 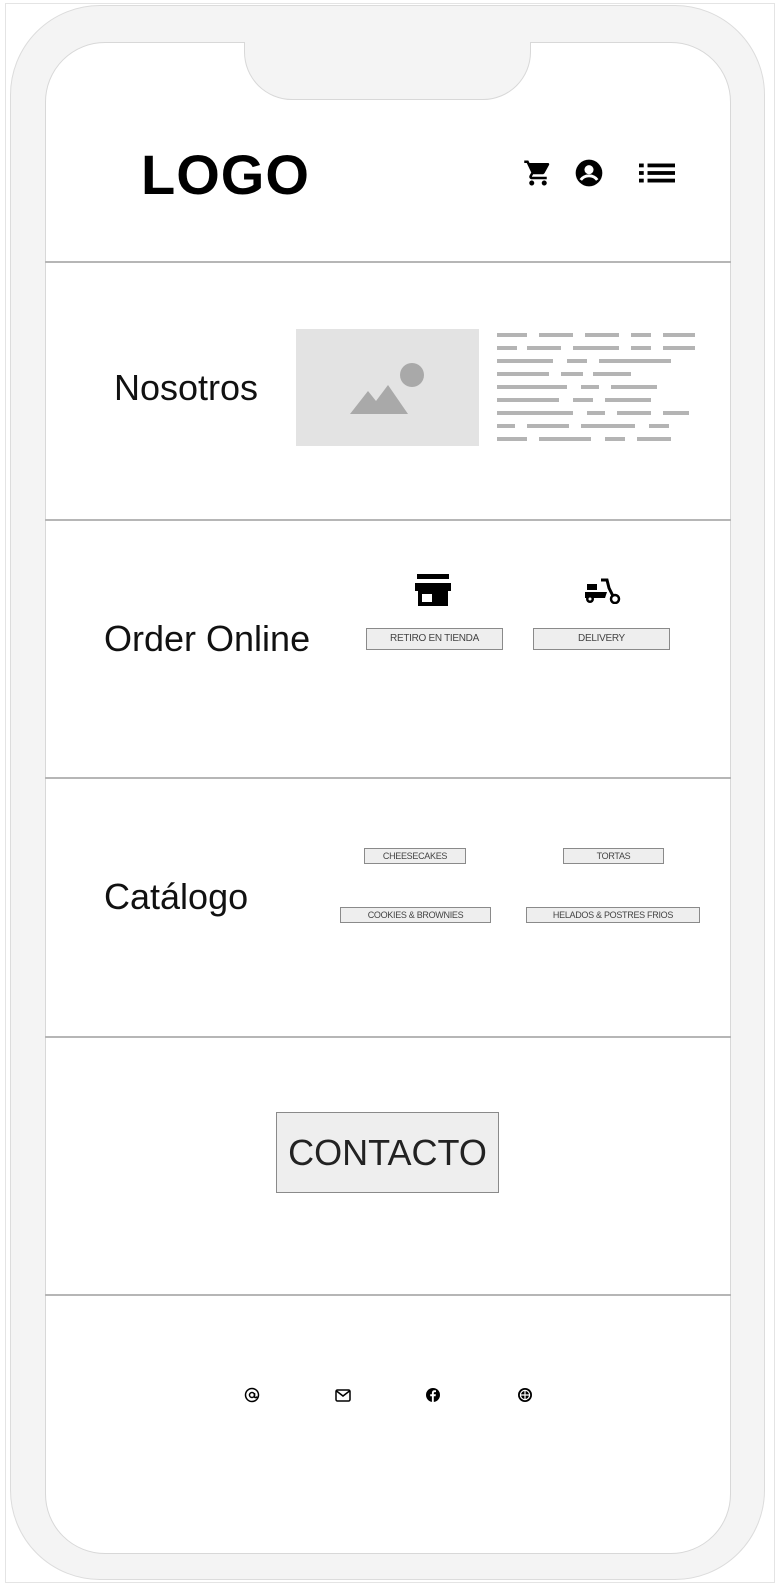 What do you see at coordinates (207, 639) in the screenshot?
I see `section-title-order-online: Order Online` at bounding box center [207, 639].